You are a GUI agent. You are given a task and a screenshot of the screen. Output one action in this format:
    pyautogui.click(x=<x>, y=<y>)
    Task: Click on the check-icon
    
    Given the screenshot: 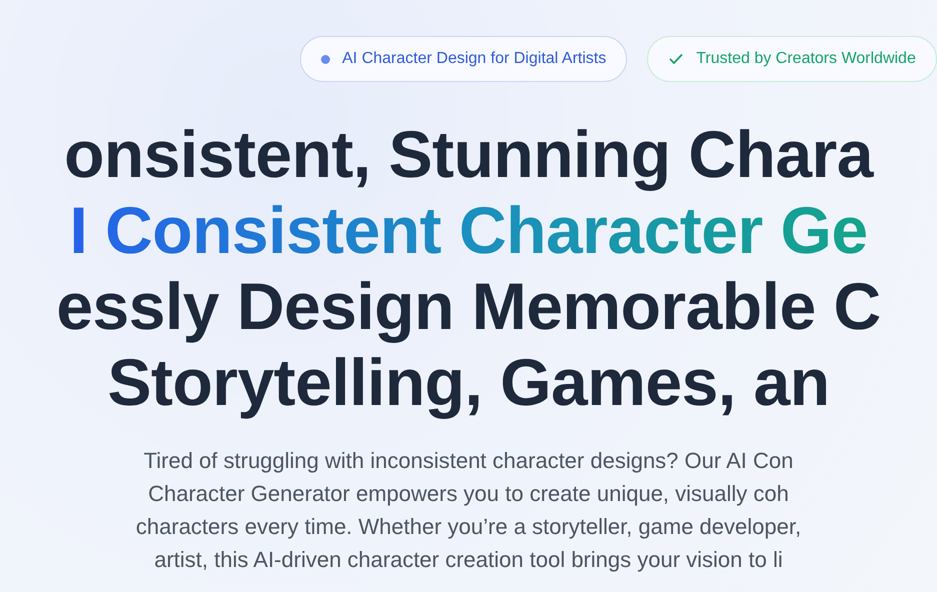 What is the action you would take?
    pyautogui.click(x=676, y=59)
    